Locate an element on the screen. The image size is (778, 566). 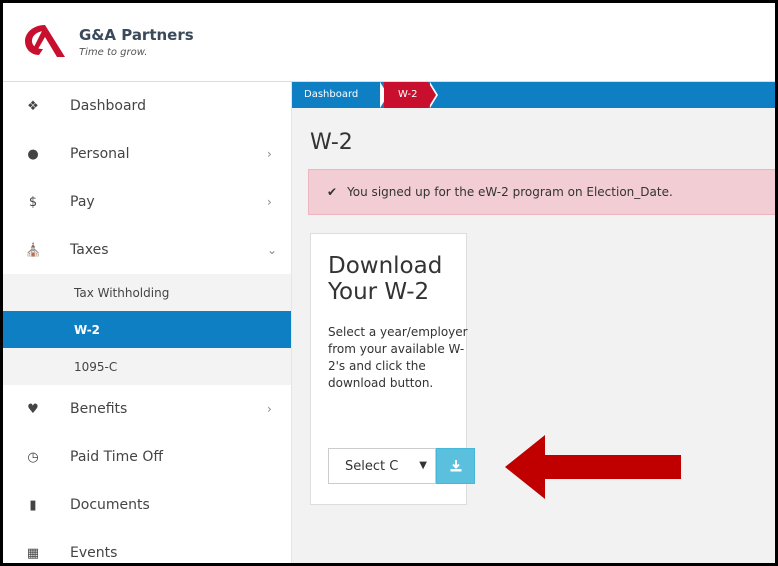
heartbeat-icon: ♥ is located at coordinates (33, 409).